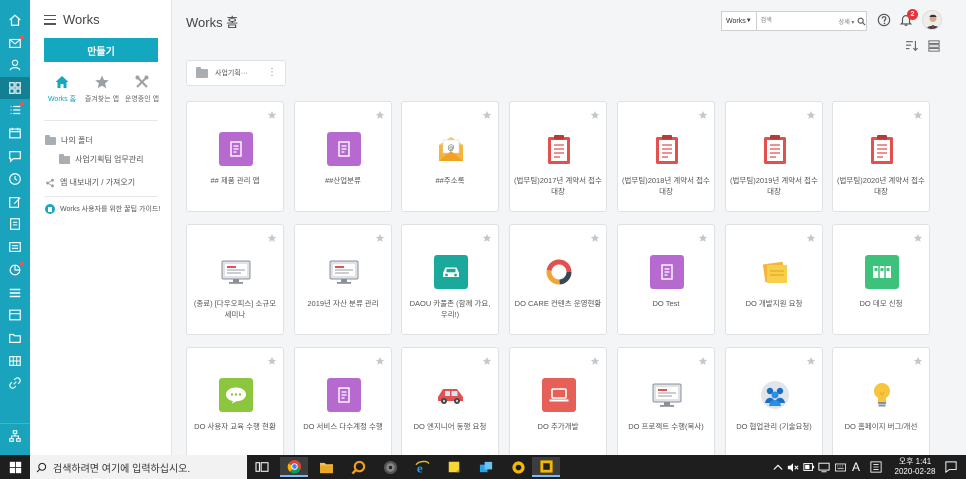  What do you see at coordinates (15, 20) in the screenshot?
I see `home-icon` at bounding box center [15, 20].